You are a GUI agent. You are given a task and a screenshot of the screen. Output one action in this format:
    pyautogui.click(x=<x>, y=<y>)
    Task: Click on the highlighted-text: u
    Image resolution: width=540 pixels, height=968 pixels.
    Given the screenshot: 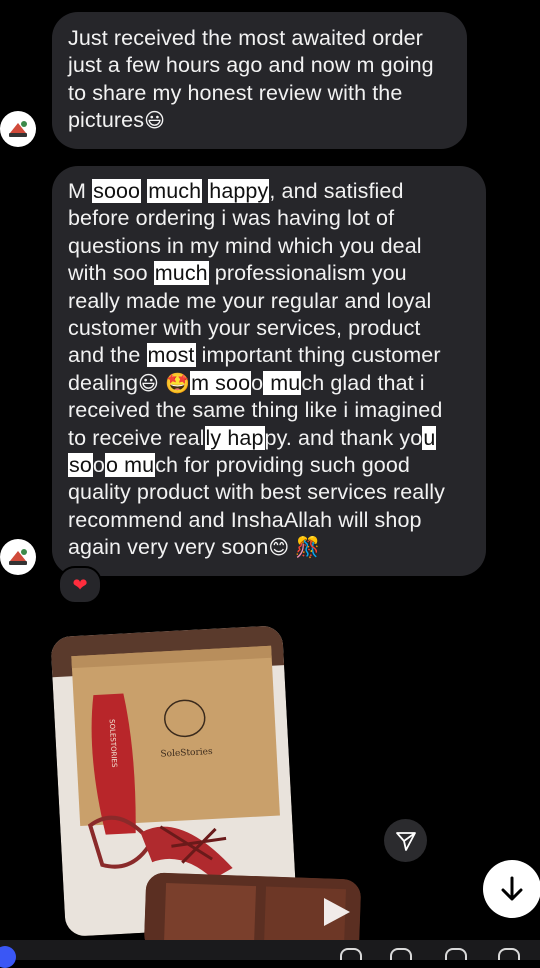 What is the action you would take?
    pyautogui.click(x=429, y=437)
    